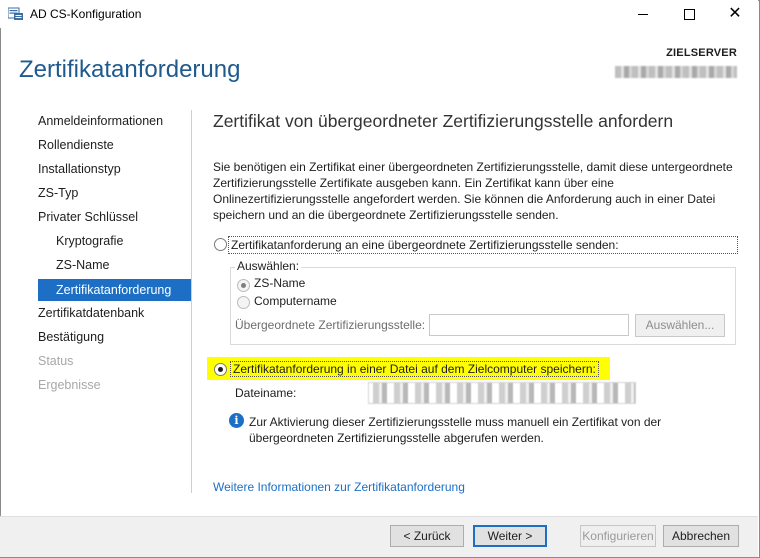 Image resolution: width=760 pixels, height=558 pixels. Describe the element at coordinates (330, 325) in the screenshot. I see `parent-ca-label: Übergeordnete Zertifizierungsstelle:` at that location.